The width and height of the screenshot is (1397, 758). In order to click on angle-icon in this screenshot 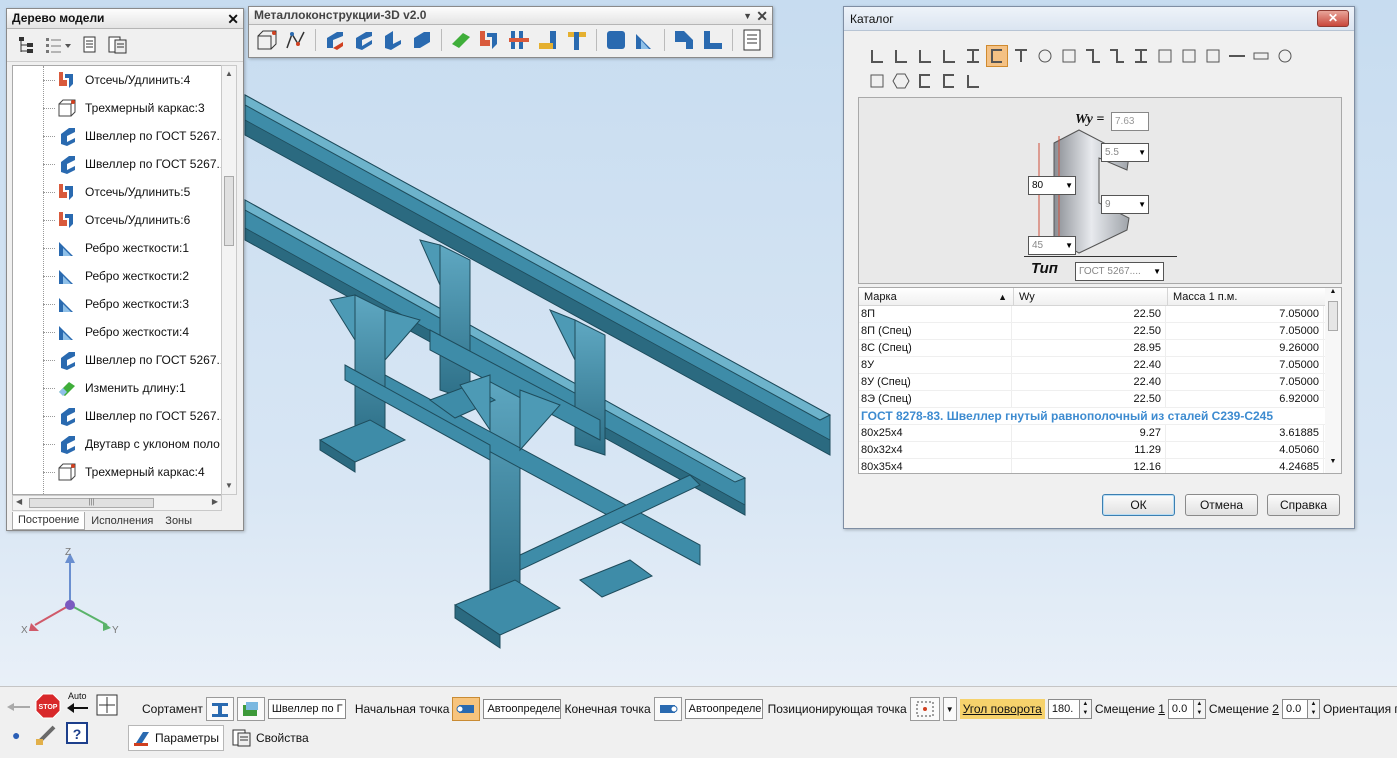, I will do `click(393, 40)`.